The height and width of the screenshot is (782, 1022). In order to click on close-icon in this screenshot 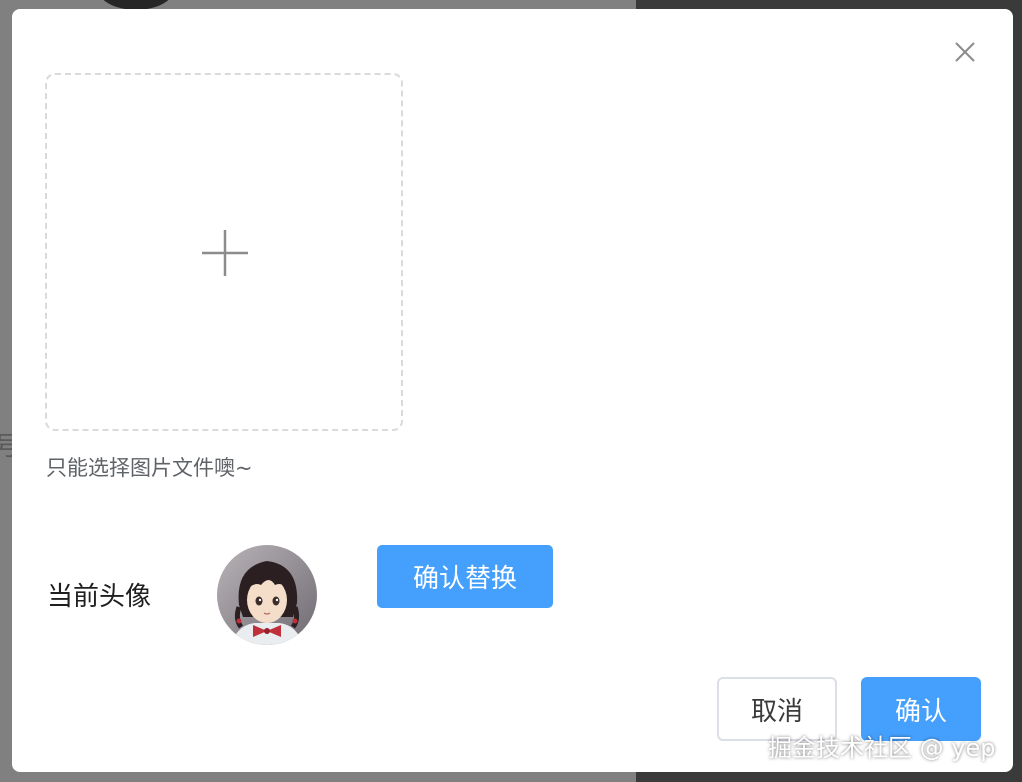, I will do `click(965, 52)`.